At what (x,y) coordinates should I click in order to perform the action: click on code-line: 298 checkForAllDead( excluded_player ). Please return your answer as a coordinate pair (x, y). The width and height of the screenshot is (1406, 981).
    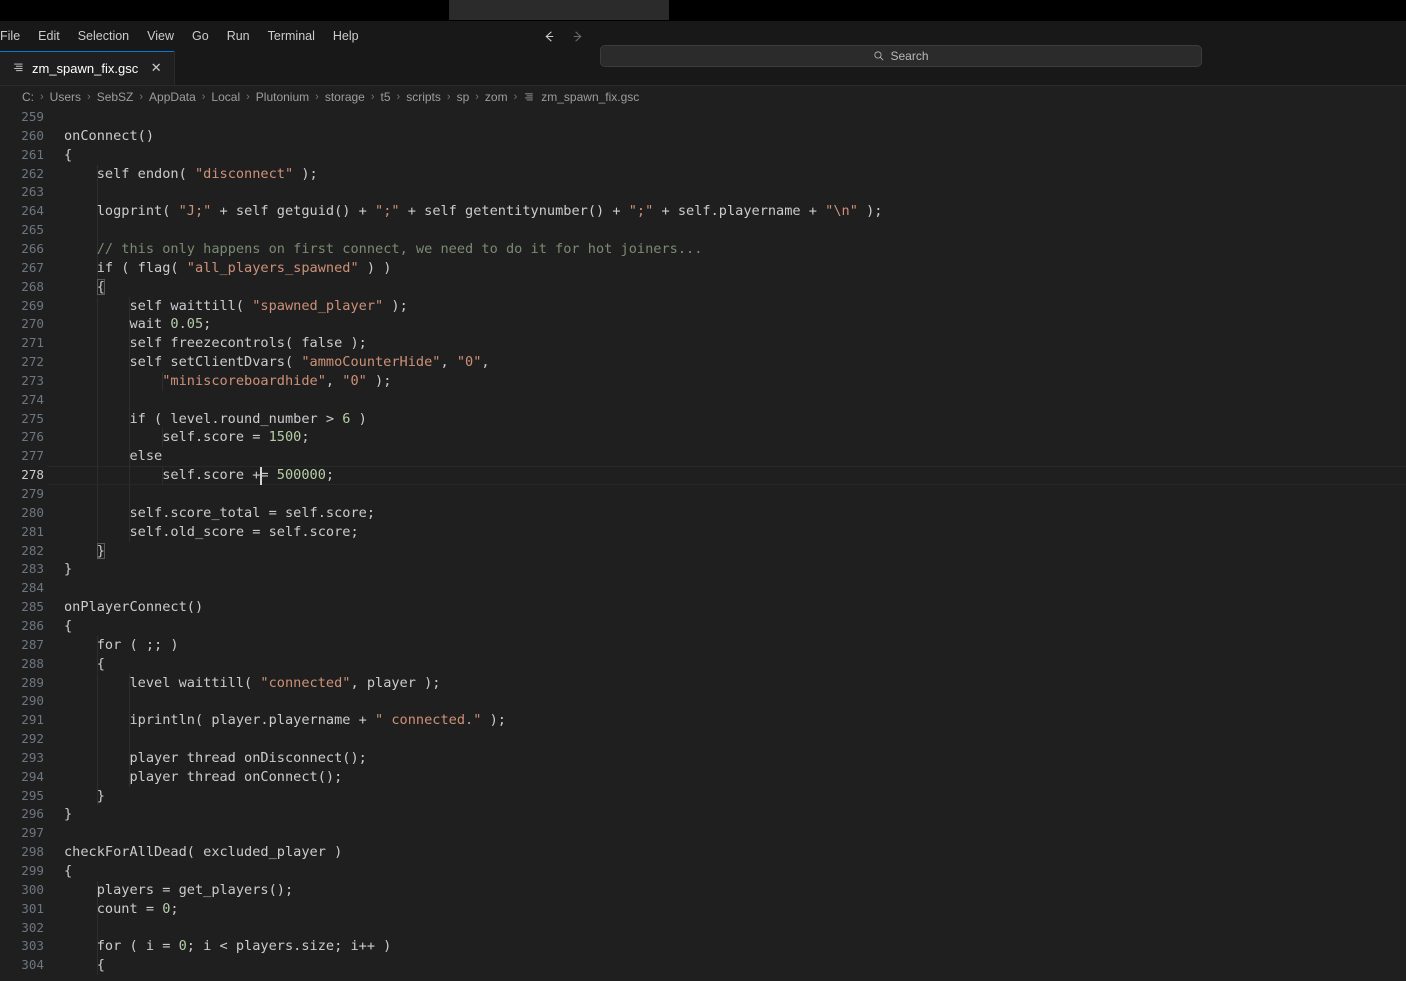
    Looking at the image, I should click on (703, 852).